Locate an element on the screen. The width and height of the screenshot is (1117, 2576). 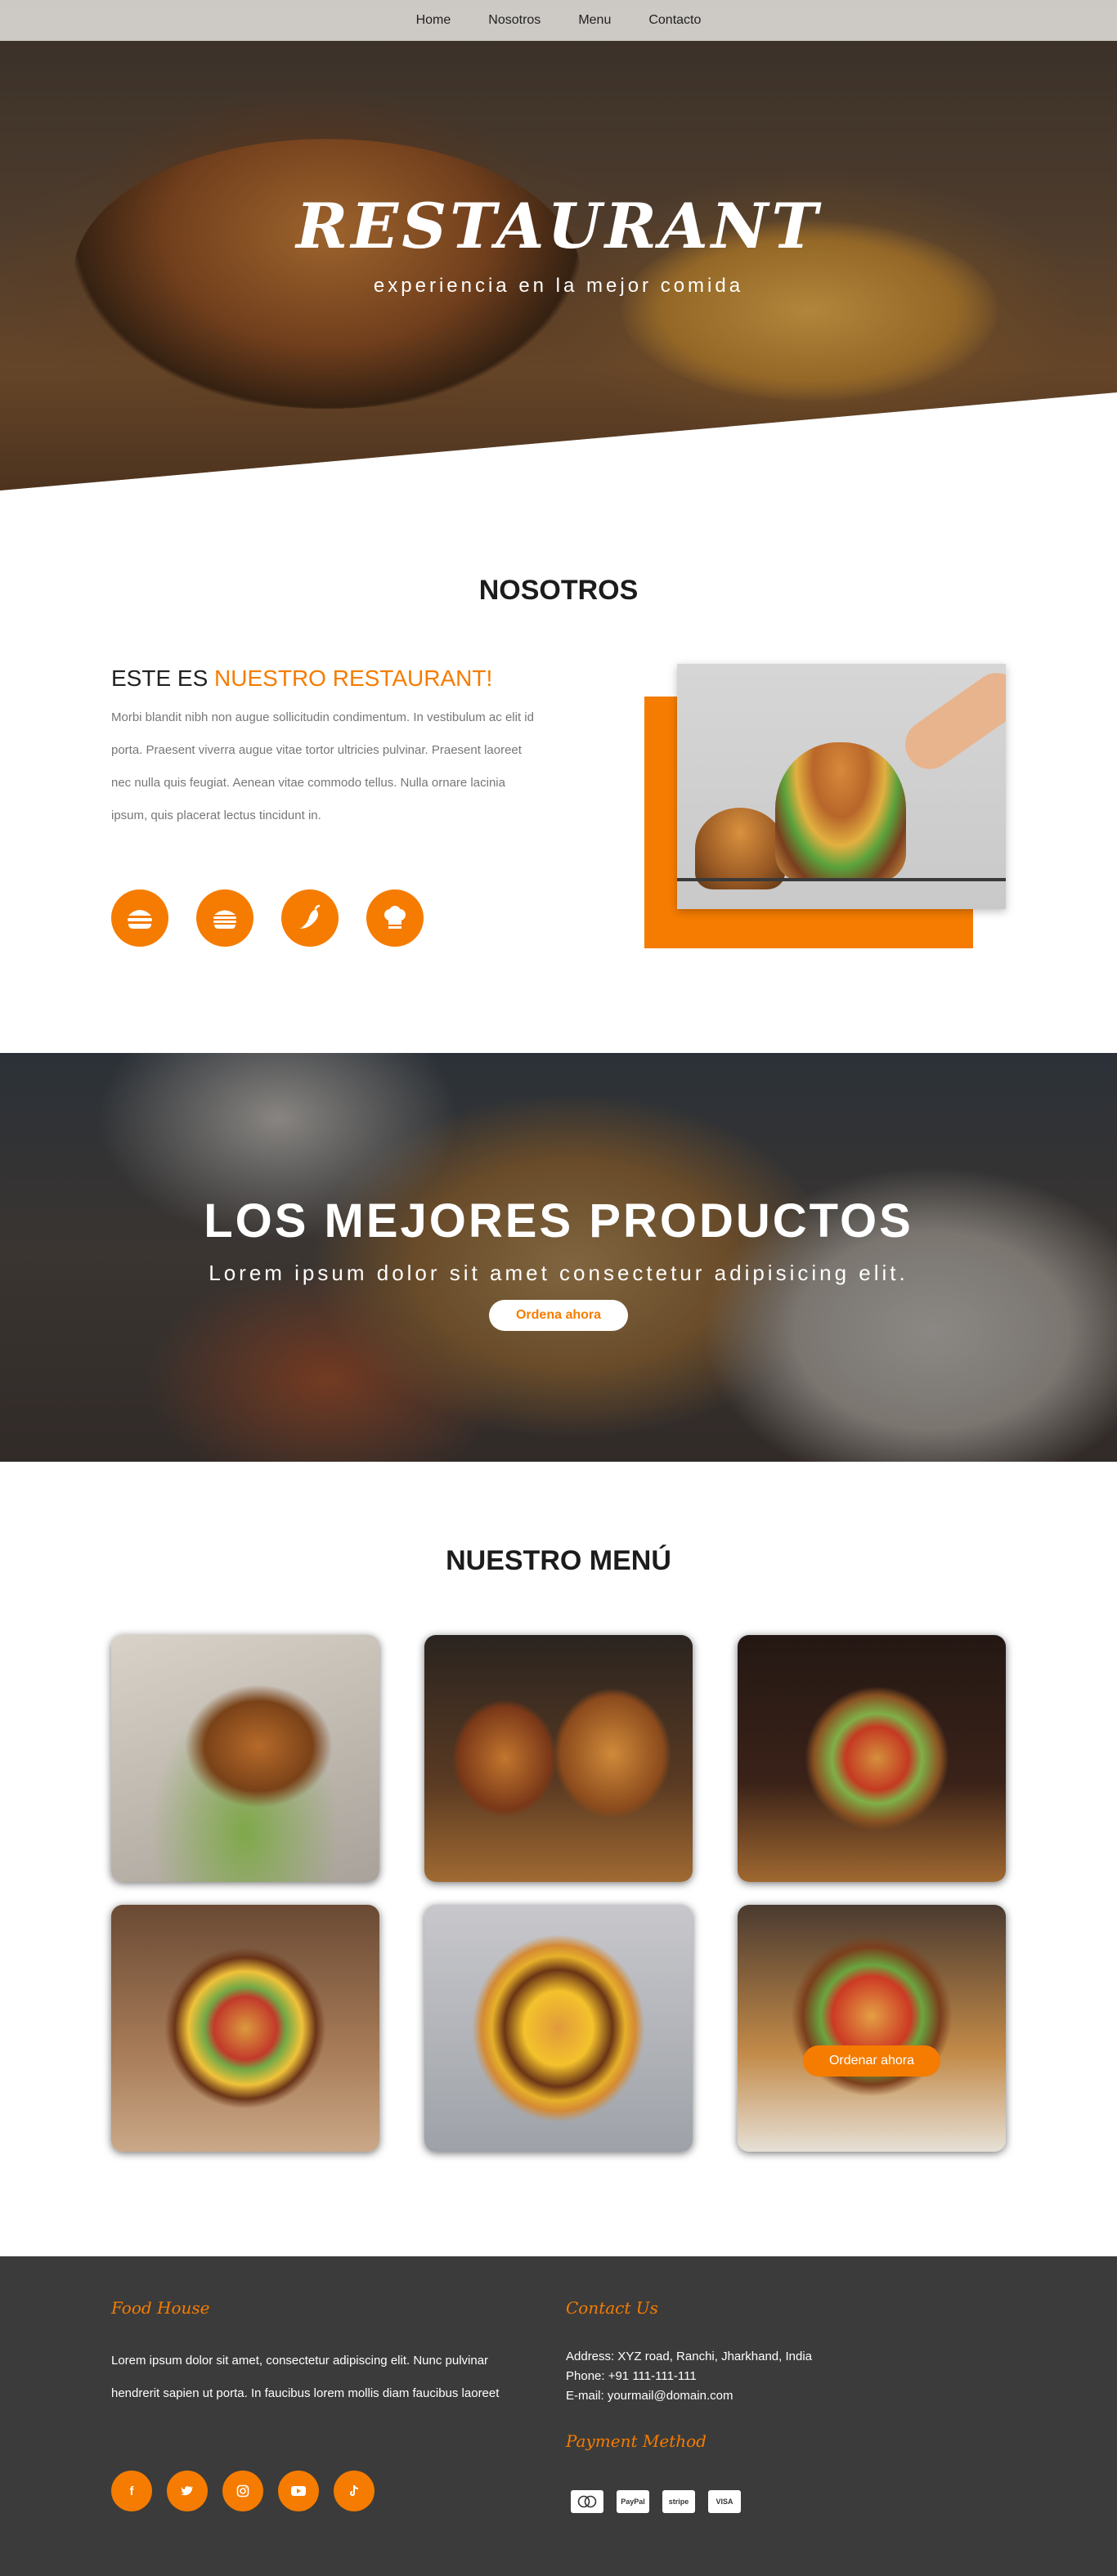
mastercard-icon is located at coordinates (587, 2501).